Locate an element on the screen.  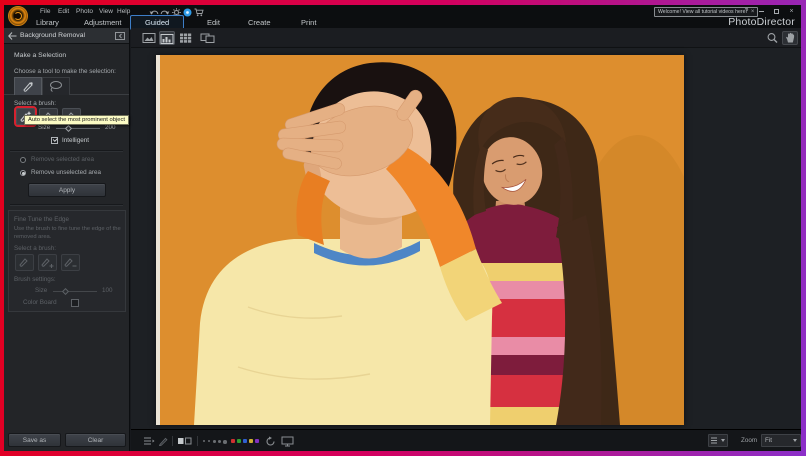
size-label: Size is located at coordinates (44, 127).